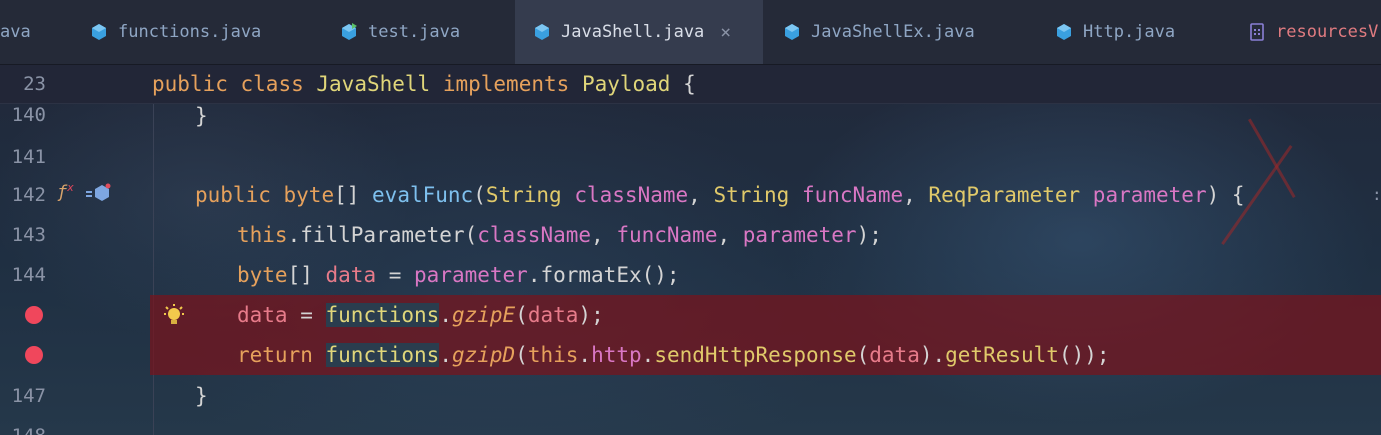 This screenshot has height=435, width=1381. What do you see at coordinates (99, 195) in the screenshot?
I see `implementation-marker-icon` at bounding box center [99, 195].